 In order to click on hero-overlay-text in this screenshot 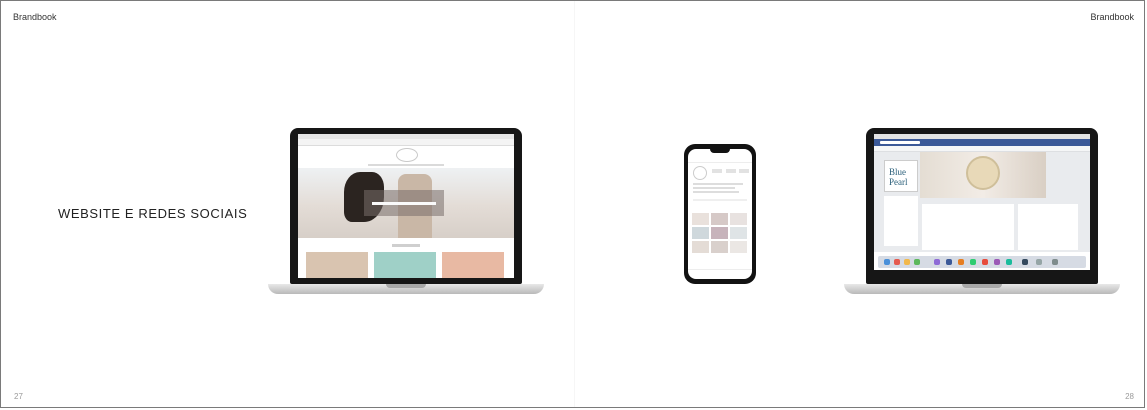, I will do `click(404, 203)`.